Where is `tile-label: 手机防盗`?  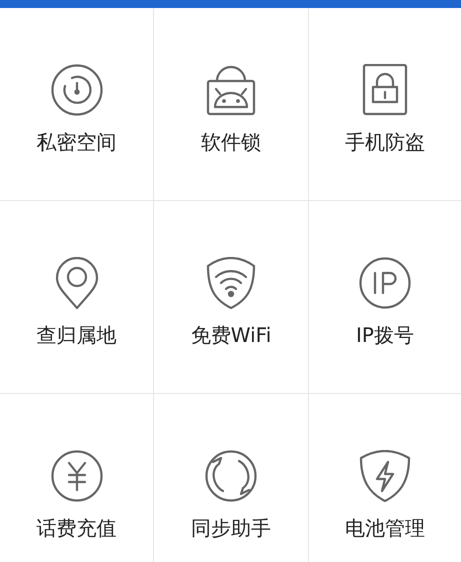 tile-label: 手机防盗 is located at coordinates (385, 142).